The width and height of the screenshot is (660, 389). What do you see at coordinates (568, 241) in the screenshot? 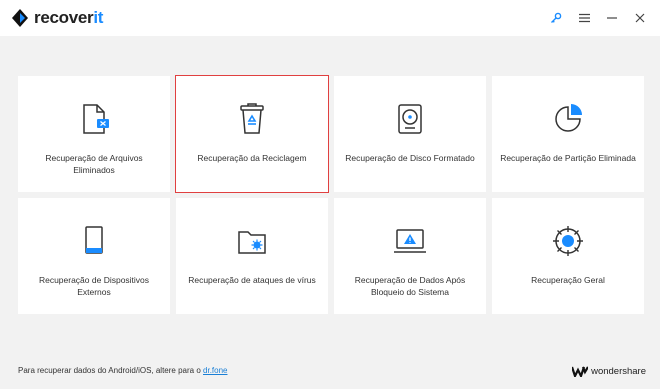
I see `all-around-icon` at bounding box center [568, 241].